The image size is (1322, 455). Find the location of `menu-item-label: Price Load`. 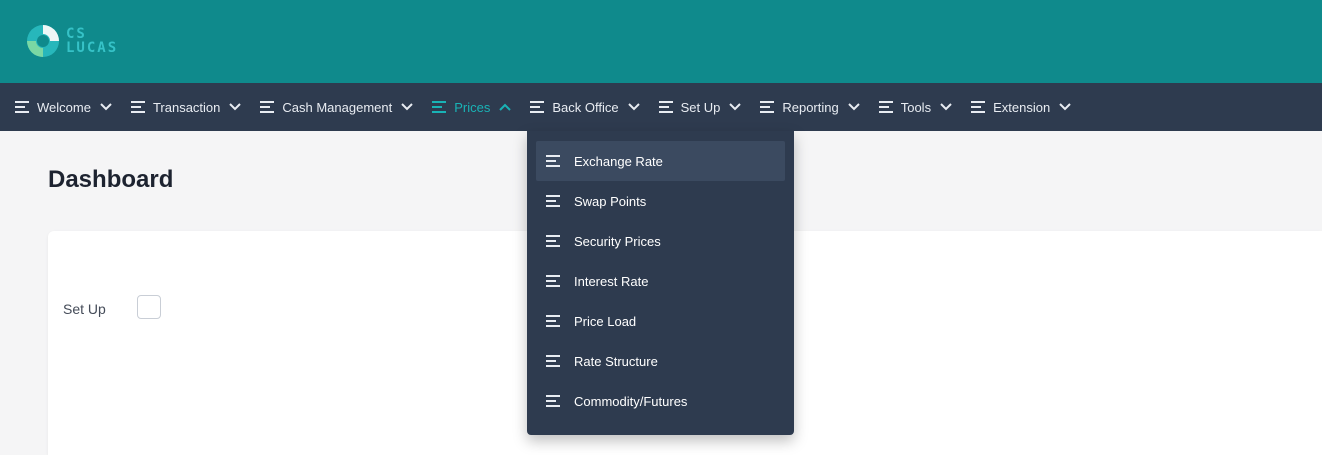

menu-item-label: Price Load is located at coordinates (605, 321).